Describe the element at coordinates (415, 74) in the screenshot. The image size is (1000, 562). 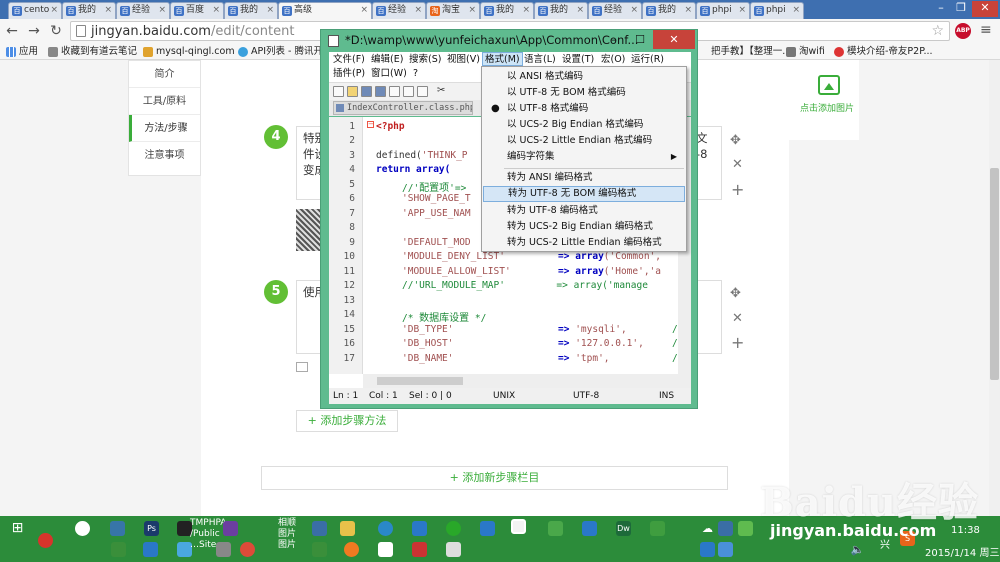
I see `menu-help: ?` at that location.